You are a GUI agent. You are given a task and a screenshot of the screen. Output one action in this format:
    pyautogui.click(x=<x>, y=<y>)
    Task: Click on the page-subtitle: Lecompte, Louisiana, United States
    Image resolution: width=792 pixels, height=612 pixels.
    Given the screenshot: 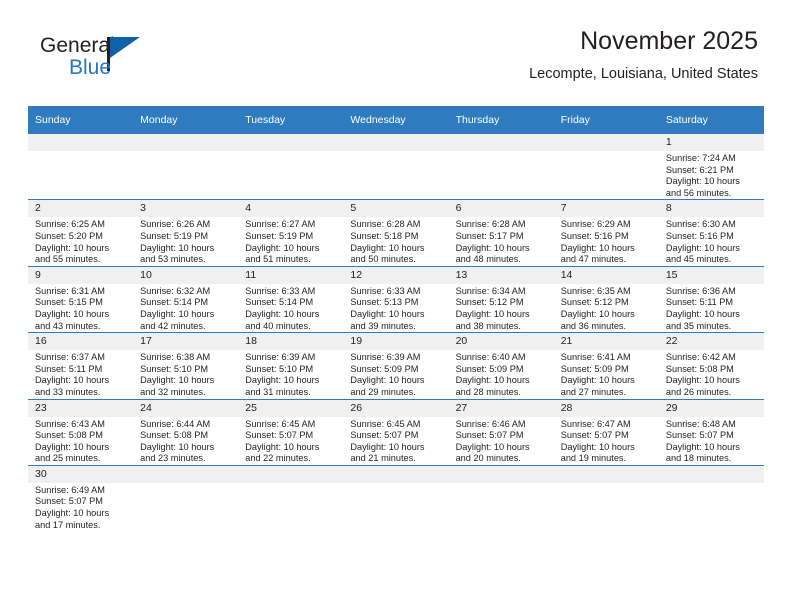 What is the action you would take?
    pyautogui.click(x=643, y=74)
    